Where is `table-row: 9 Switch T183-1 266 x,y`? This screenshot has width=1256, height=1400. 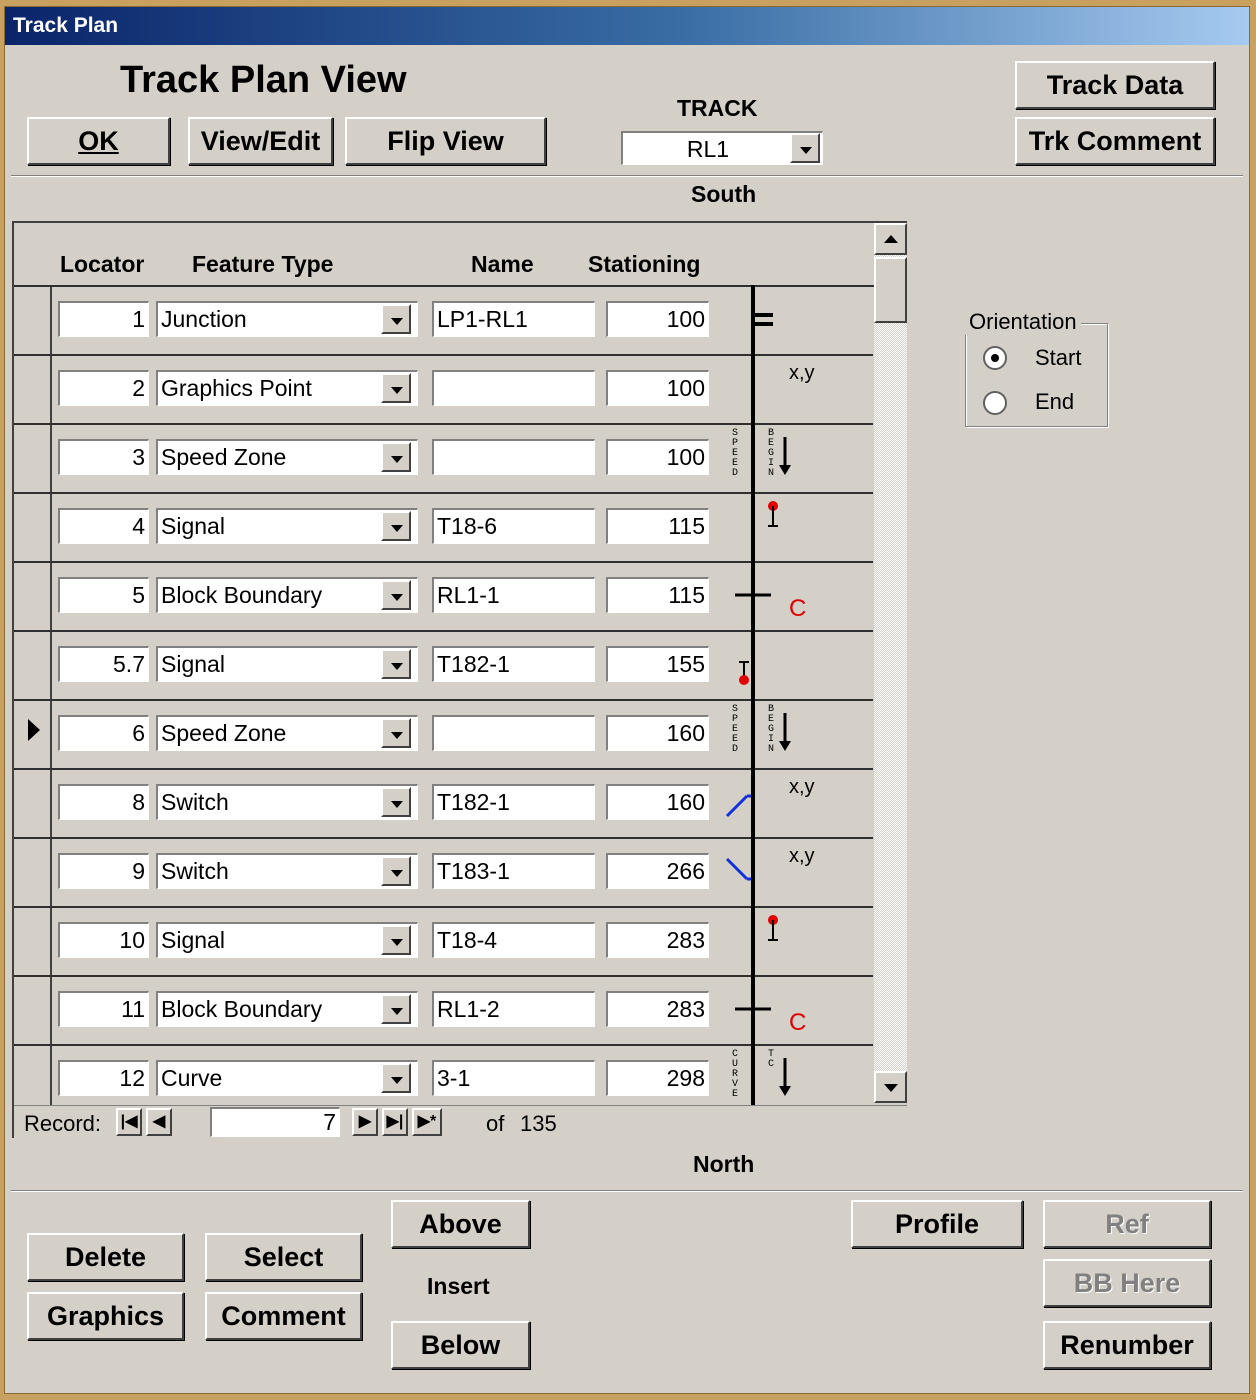 table-row: 9 Switch T183-1 266 x,y is located at coordinates (443, 873).